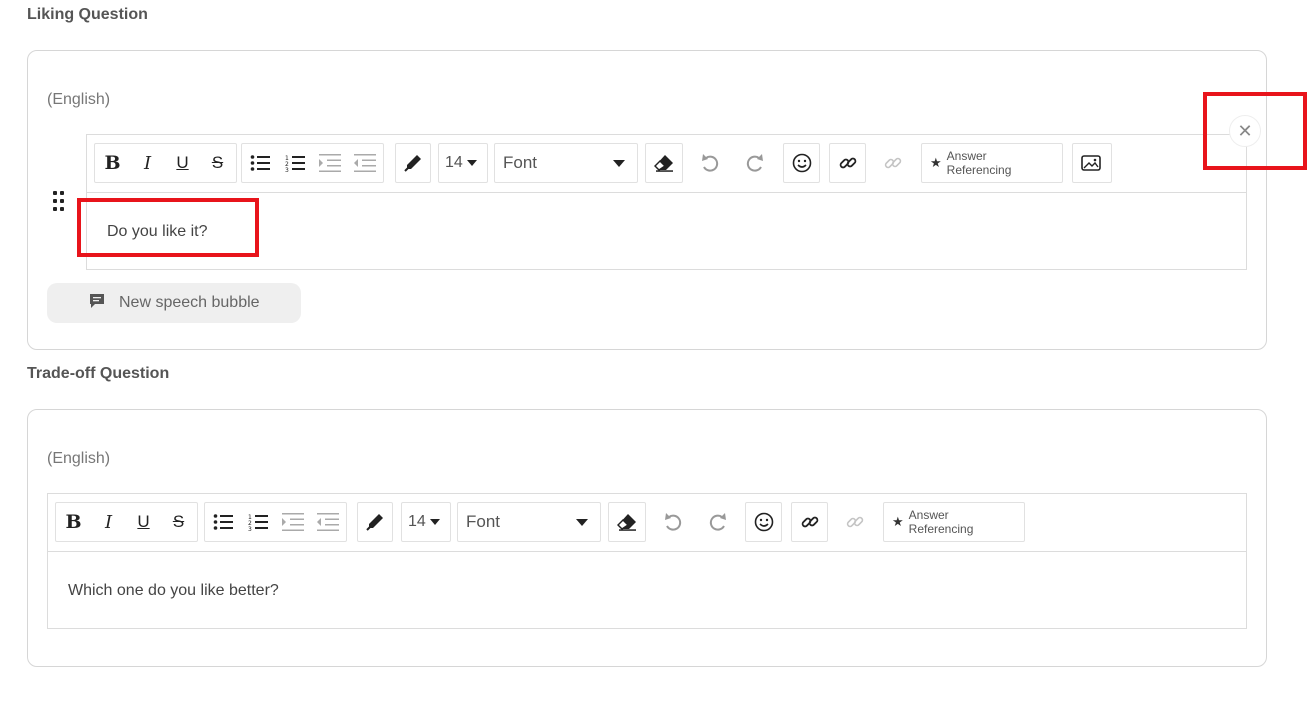  What do you see at coordinates (168, 227) in the screenshot?
I see `highlight-box-content` at bounding box center [168, 227].